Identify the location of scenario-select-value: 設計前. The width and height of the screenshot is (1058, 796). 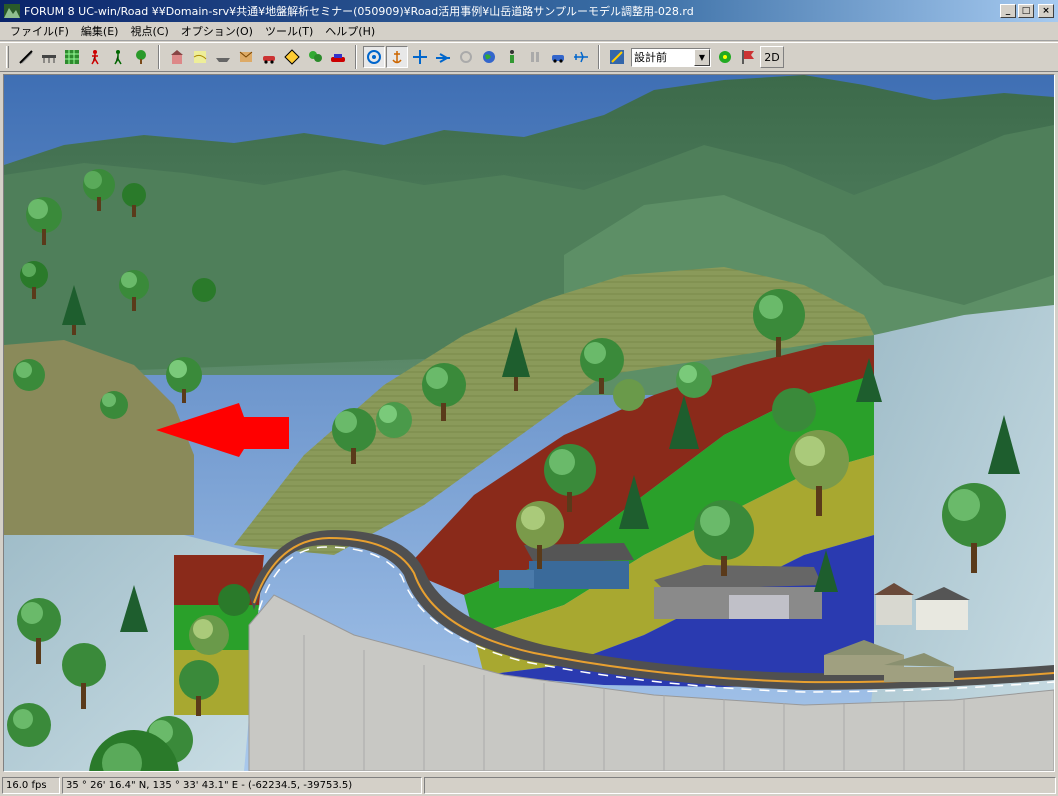
(650, 57).